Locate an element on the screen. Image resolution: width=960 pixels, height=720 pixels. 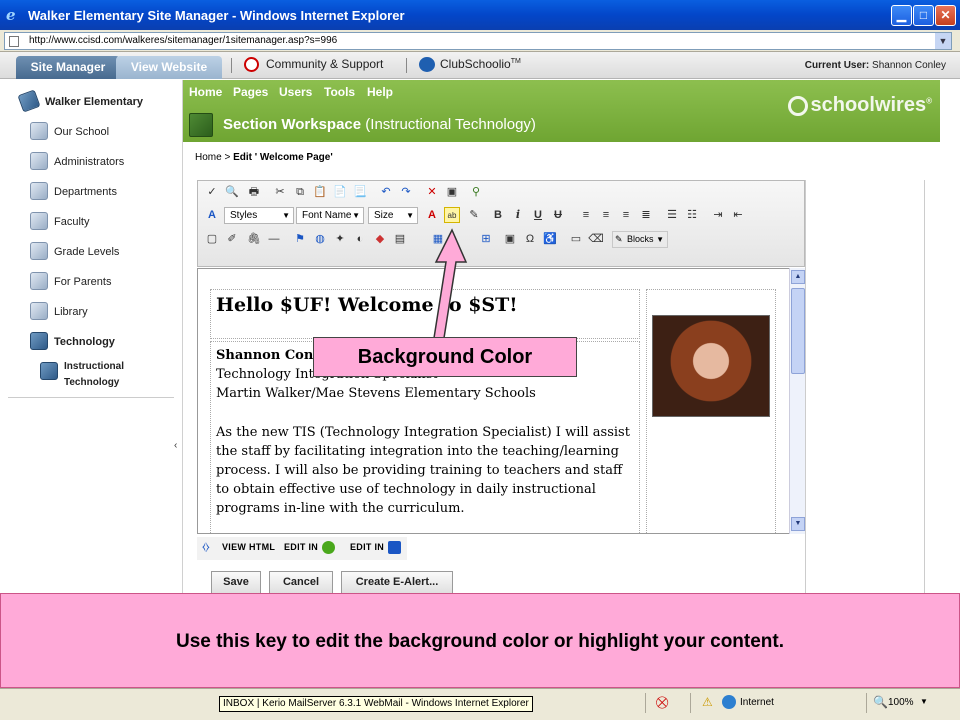
tab-site-manager: Site Manager is located at coordinates (68, 67).